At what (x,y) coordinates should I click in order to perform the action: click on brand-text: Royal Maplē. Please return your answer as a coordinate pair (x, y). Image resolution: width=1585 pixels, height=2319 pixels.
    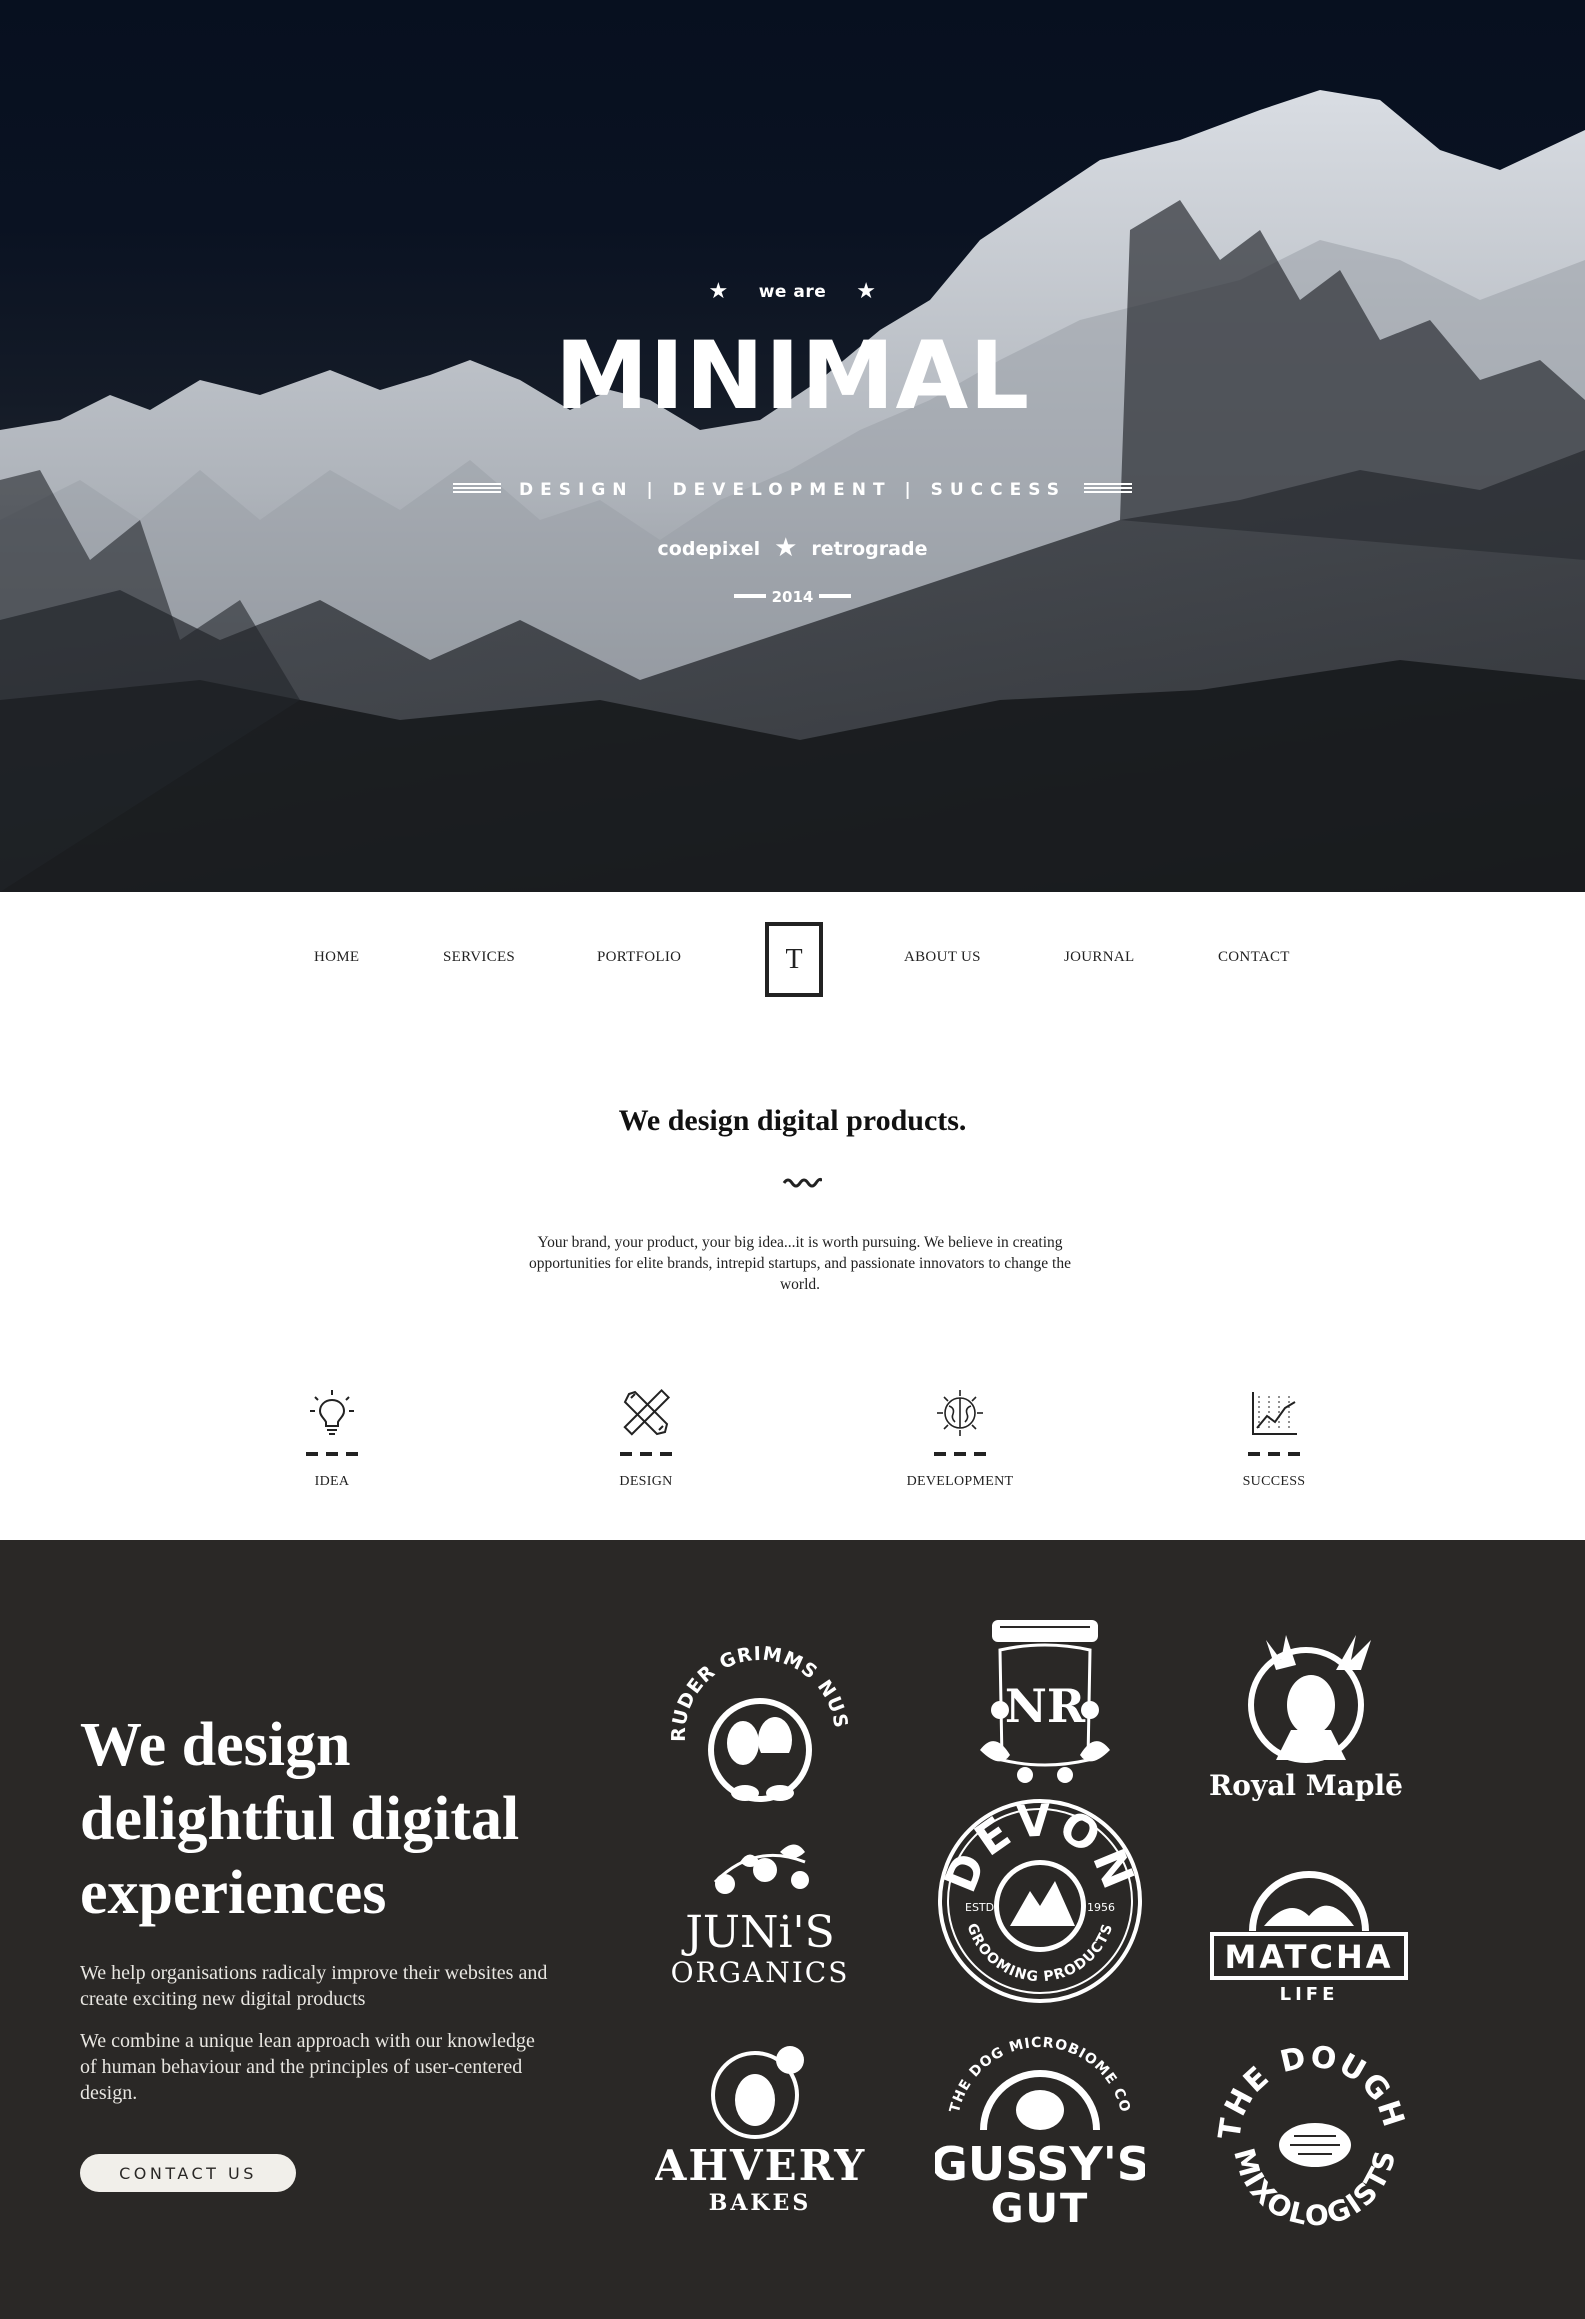
    Looking at the image, I should click on (1306, 1785).